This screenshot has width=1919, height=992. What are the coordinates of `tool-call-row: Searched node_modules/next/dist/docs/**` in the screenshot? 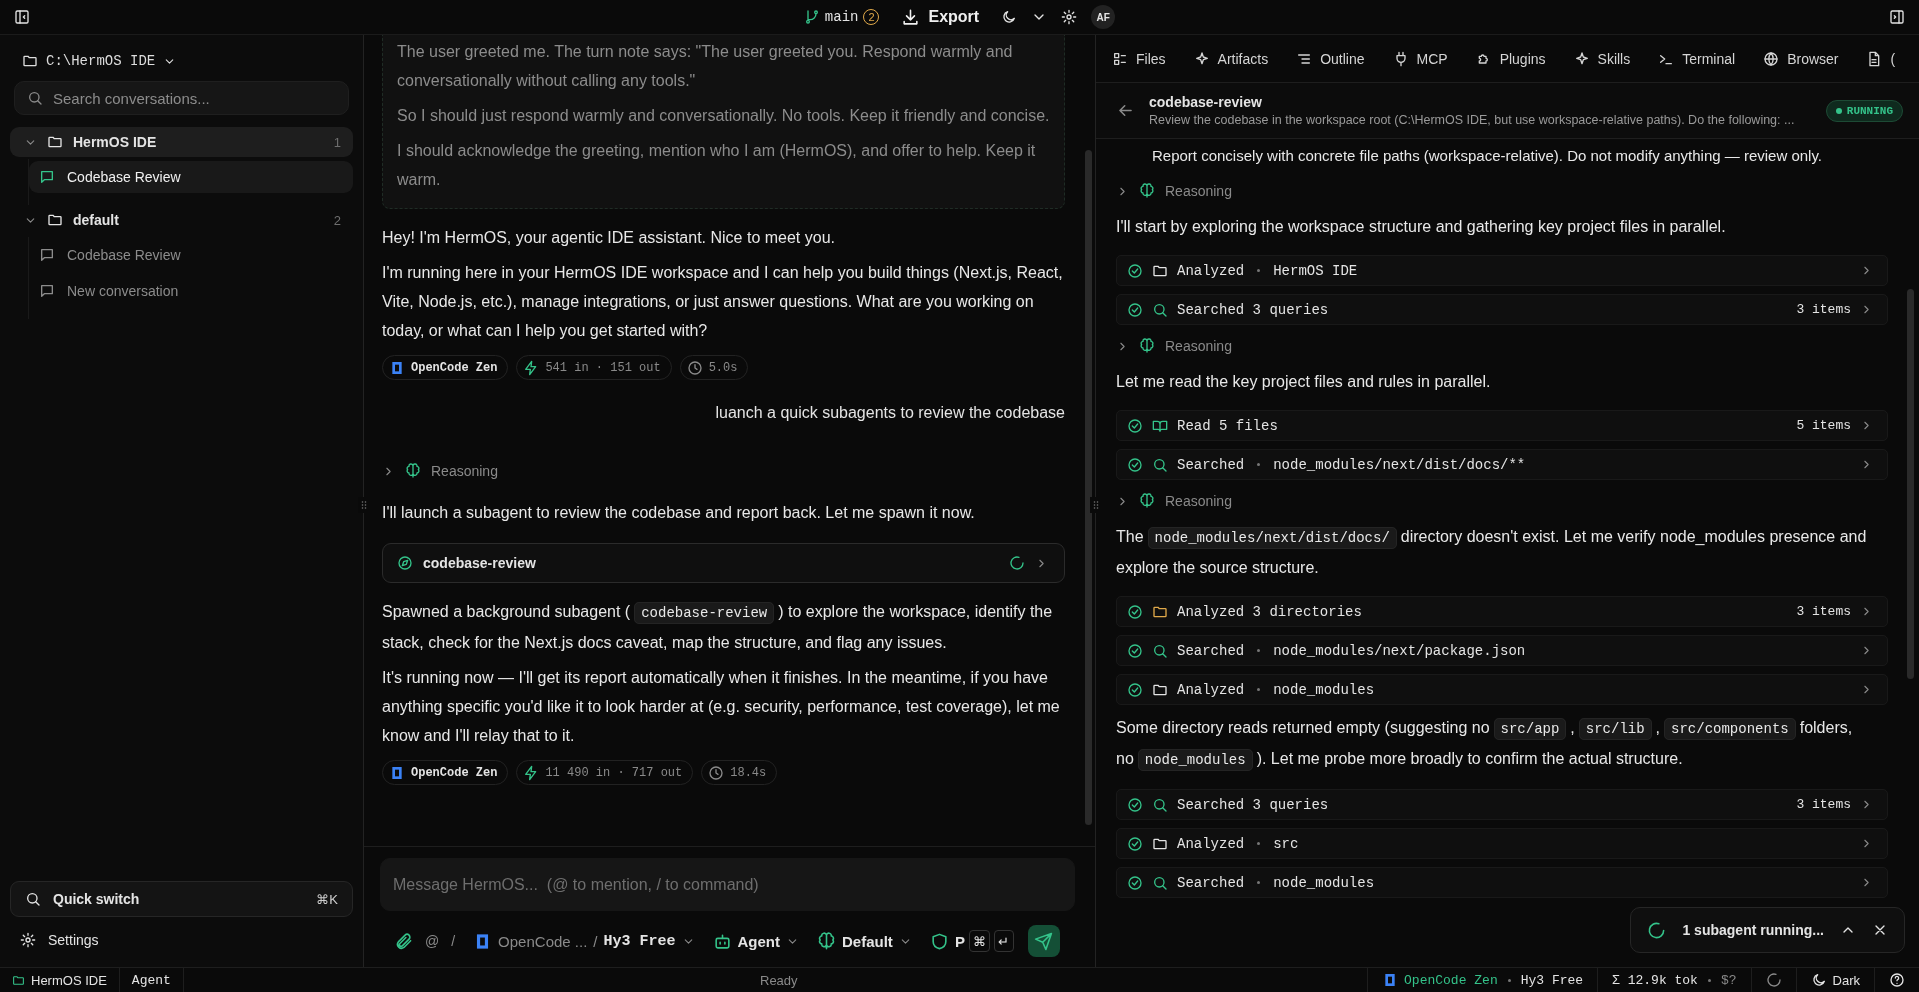 It's located at (1502, 464).